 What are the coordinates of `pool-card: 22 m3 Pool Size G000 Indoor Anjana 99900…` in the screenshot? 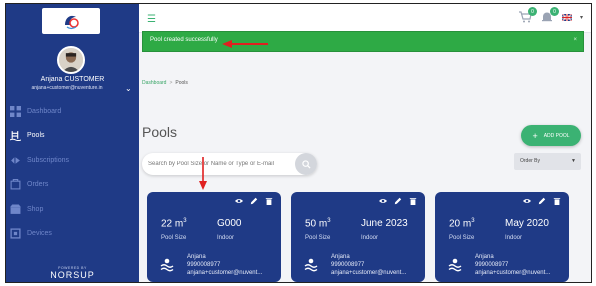 It's located at (214, 237).